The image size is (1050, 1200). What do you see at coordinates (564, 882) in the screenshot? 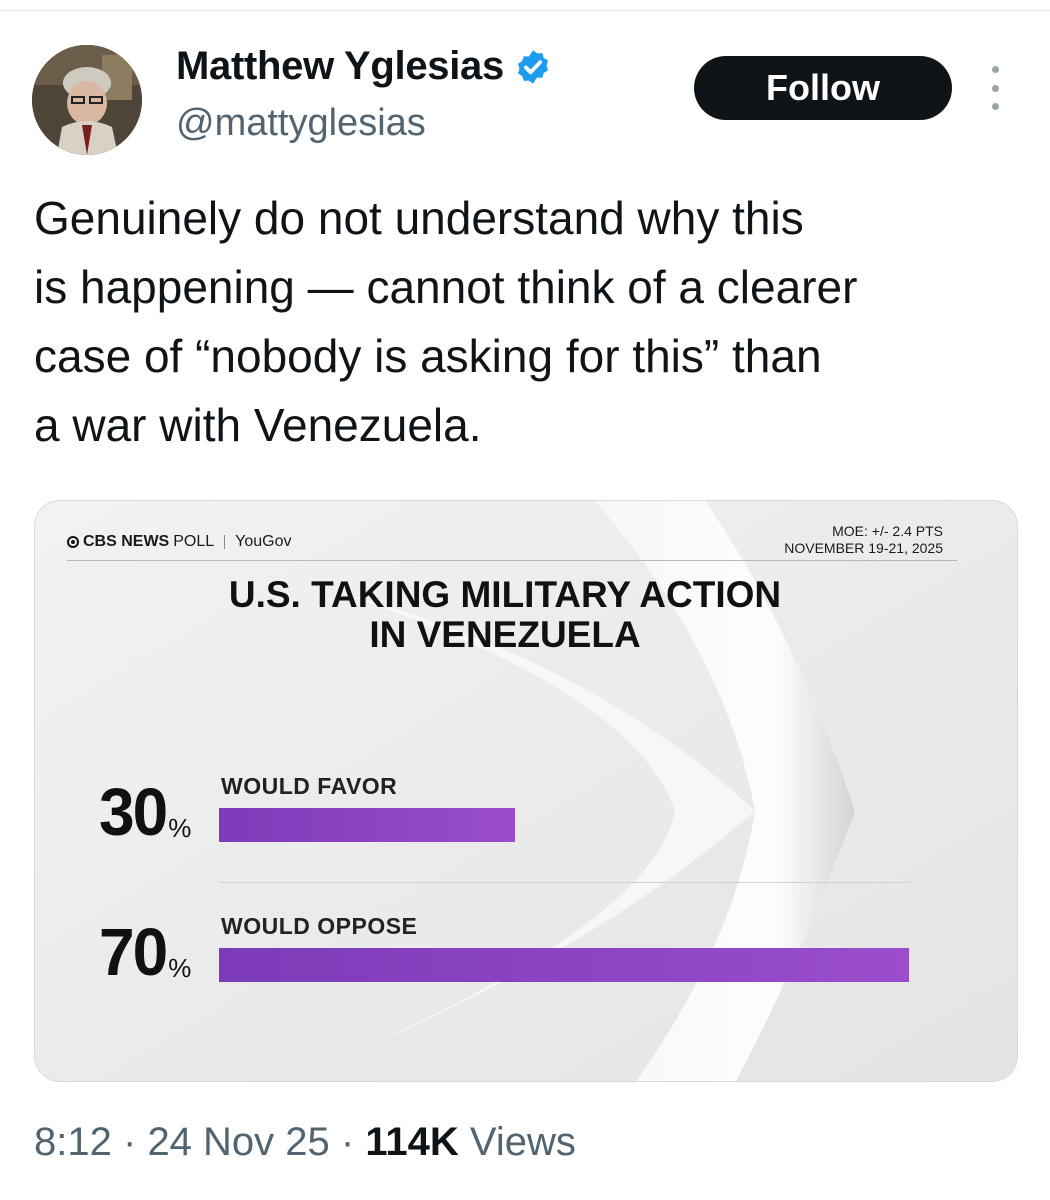
I see `row-divider` at bounding box center [564, 882].